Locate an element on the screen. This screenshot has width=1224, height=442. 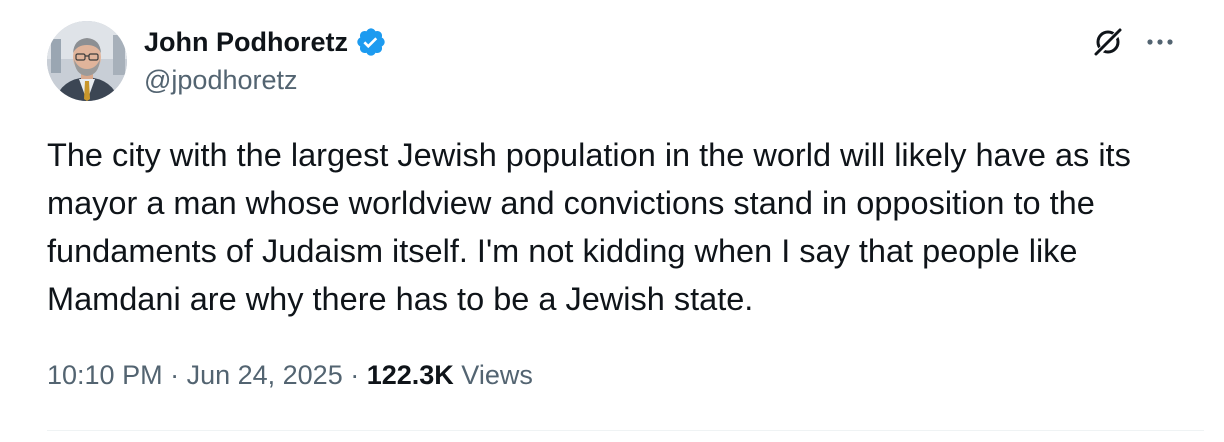
more-options-button is located at coordinates (1160, 42).